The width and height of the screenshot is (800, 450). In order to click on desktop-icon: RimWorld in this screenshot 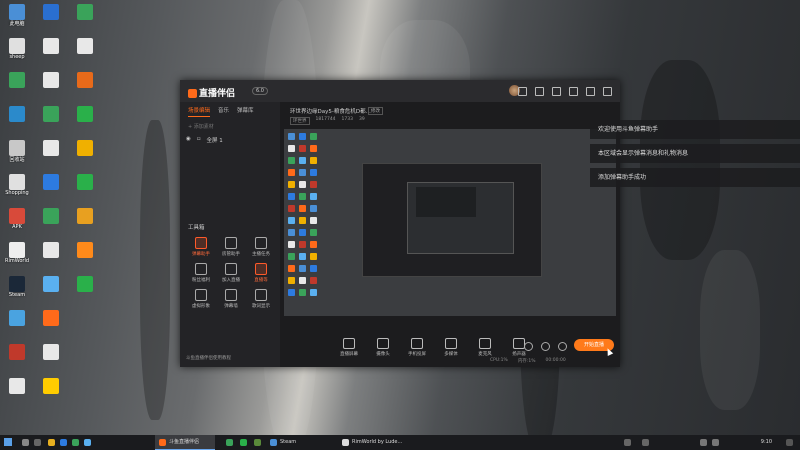, I will do `click(17, 259)`.